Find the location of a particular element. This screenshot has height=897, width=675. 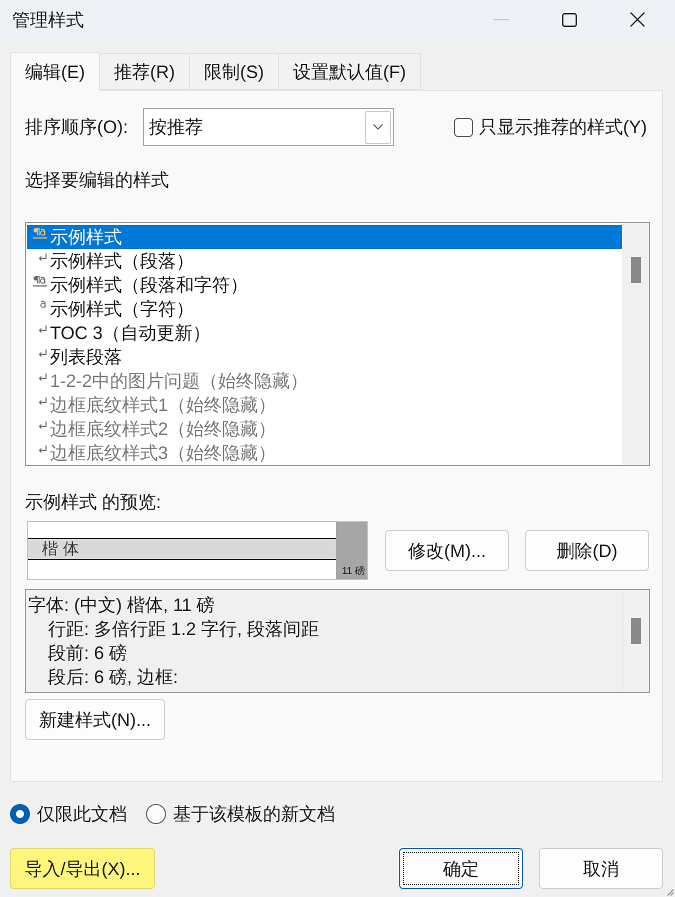

cancel-button: 取消 is located at coordinates (601, 868).